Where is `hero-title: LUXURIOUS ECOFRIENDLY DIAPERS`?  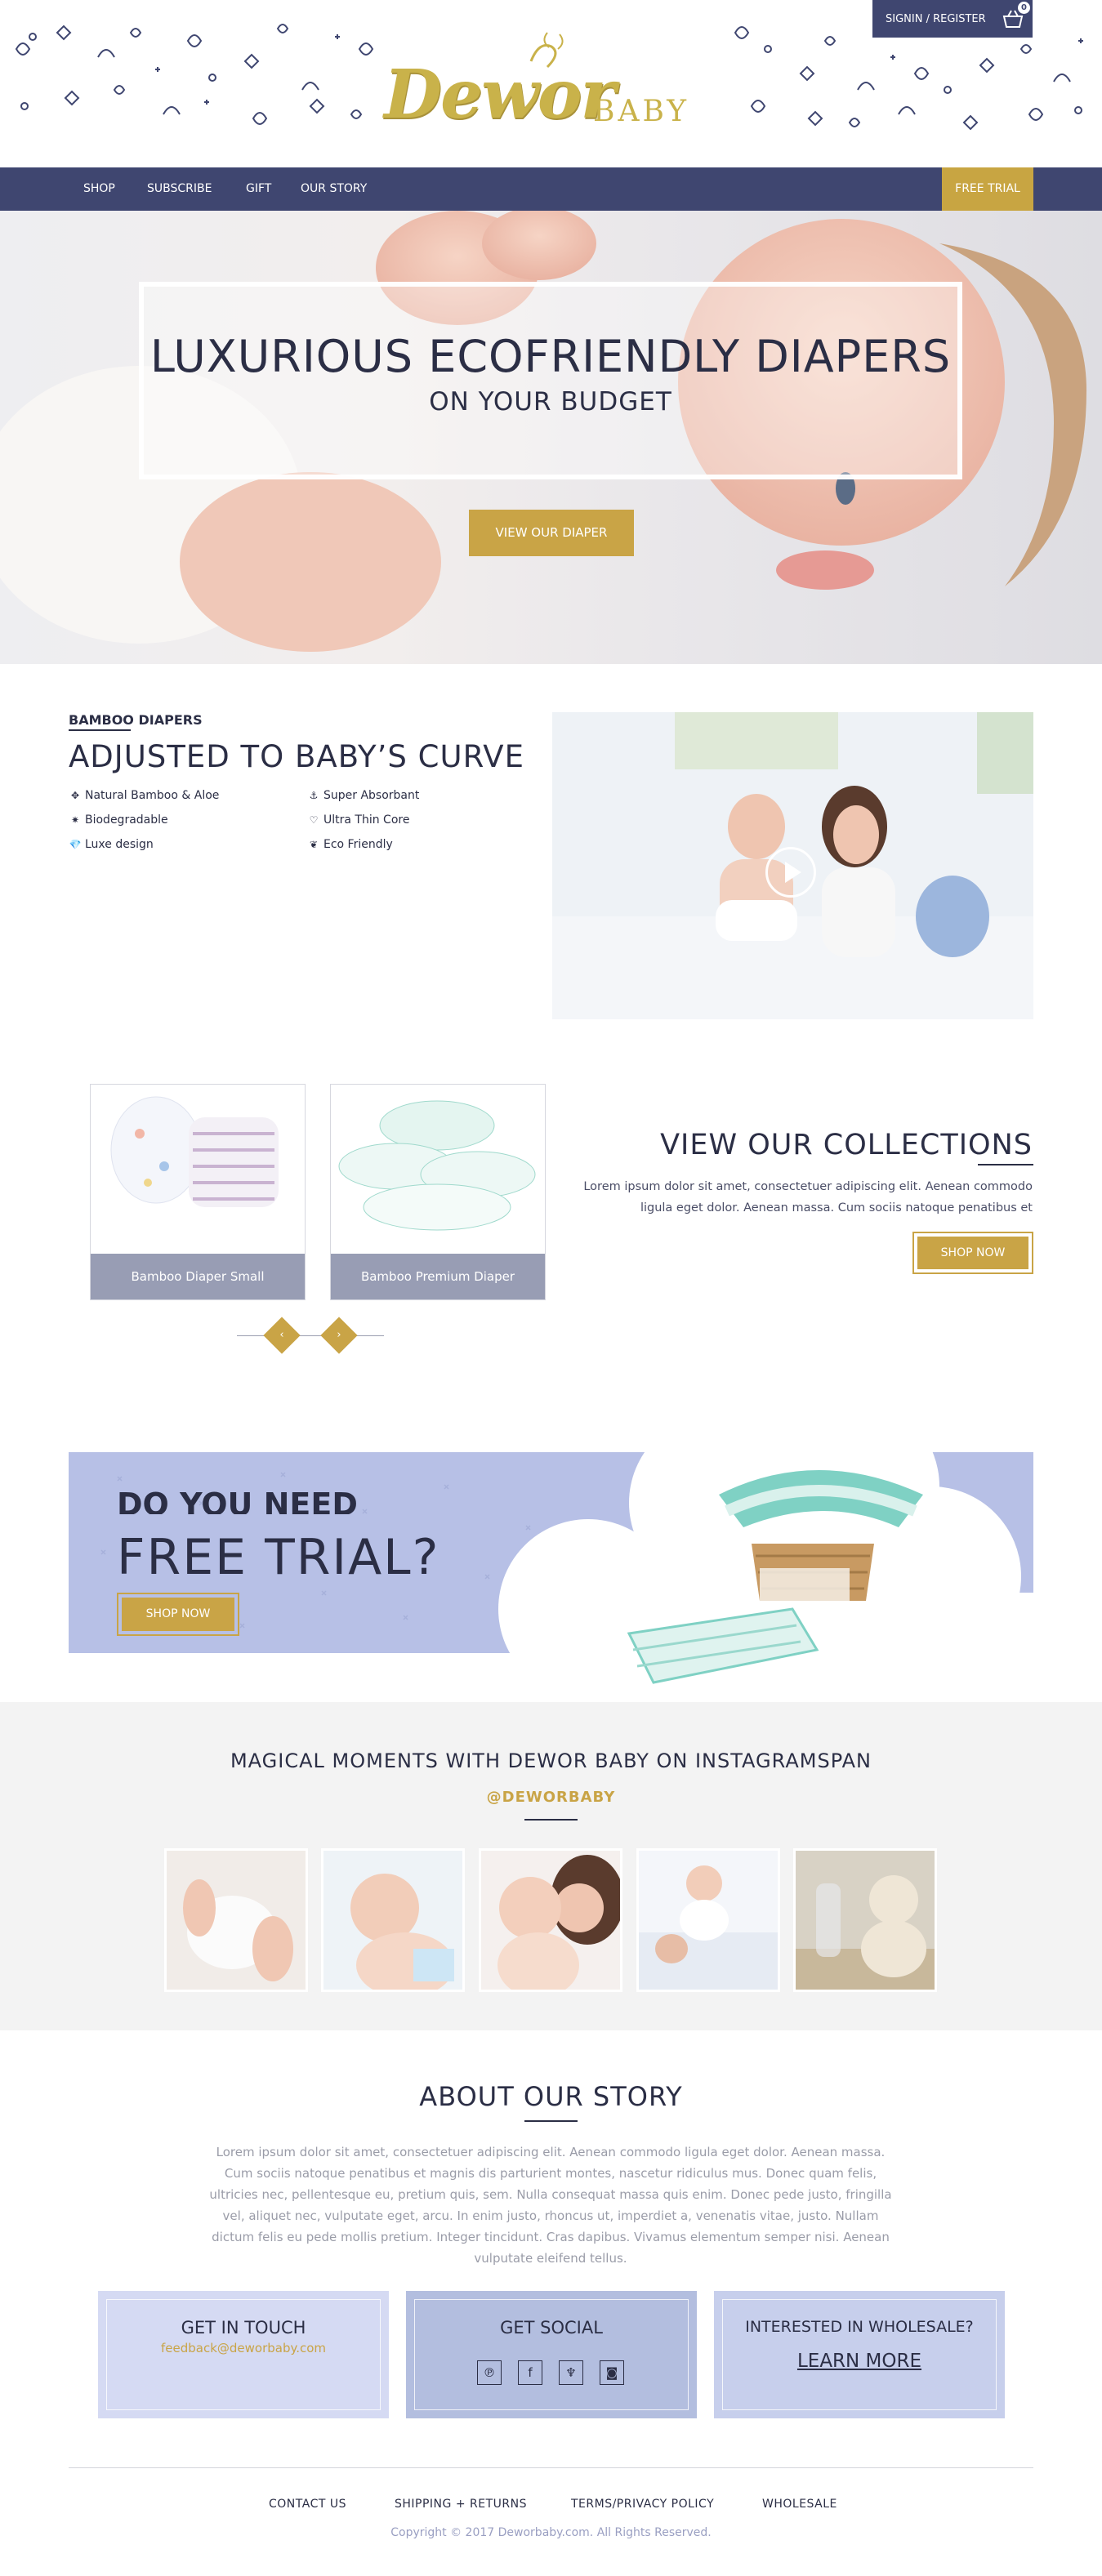 hero-title: LUXURIOUS ECOFRIENDLY DIAPERS is located at coordinates (550, 356).